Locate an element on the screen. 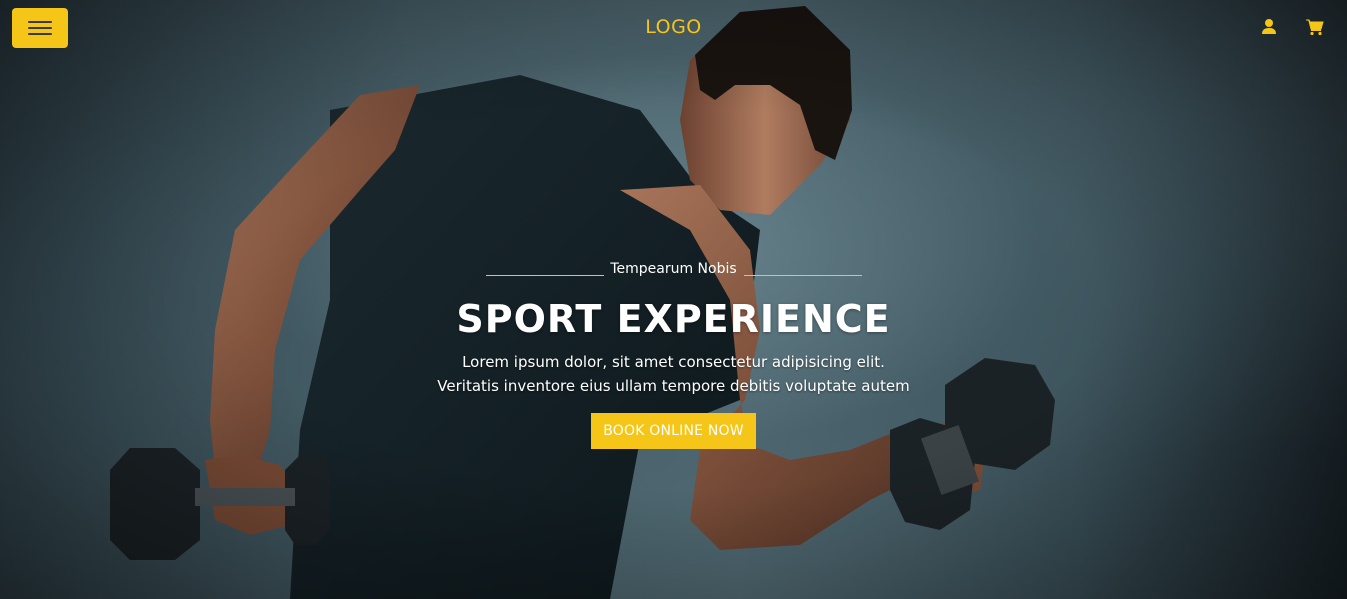 Image resolution: width=1347 pixels, height=599 pixels. site-logo: LOGO is located at coordinates (673, 27).